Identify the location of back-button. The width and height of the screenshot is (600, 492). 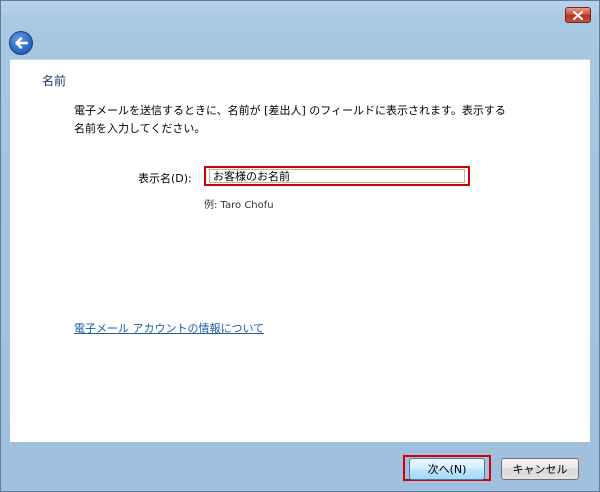
(21, 43).